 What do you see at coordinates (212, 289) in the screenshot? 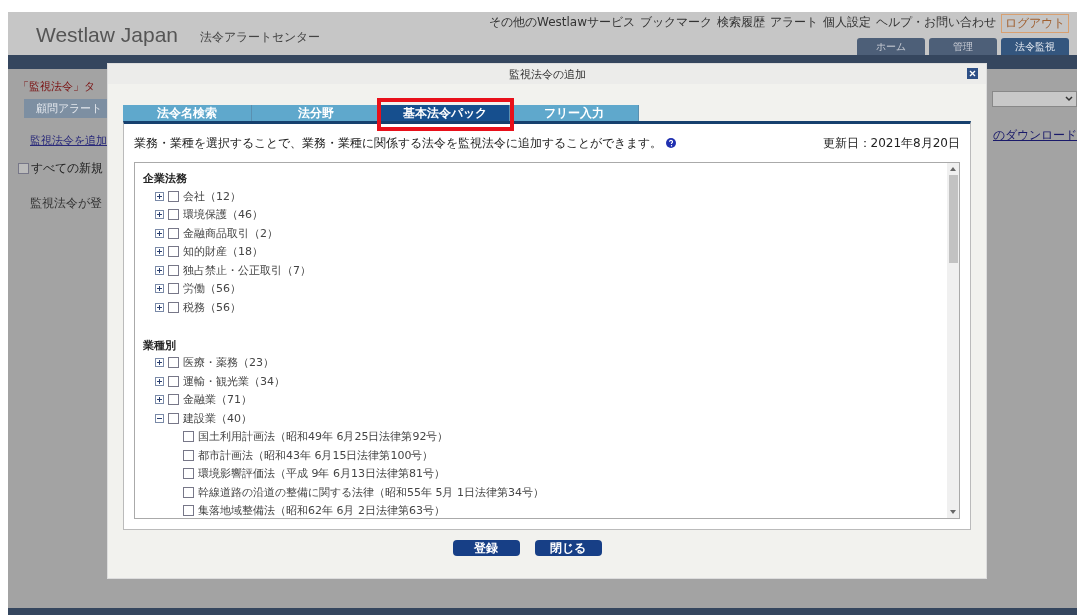
I see `tree-item: 労働（56）` at bounding box center [212, 289].